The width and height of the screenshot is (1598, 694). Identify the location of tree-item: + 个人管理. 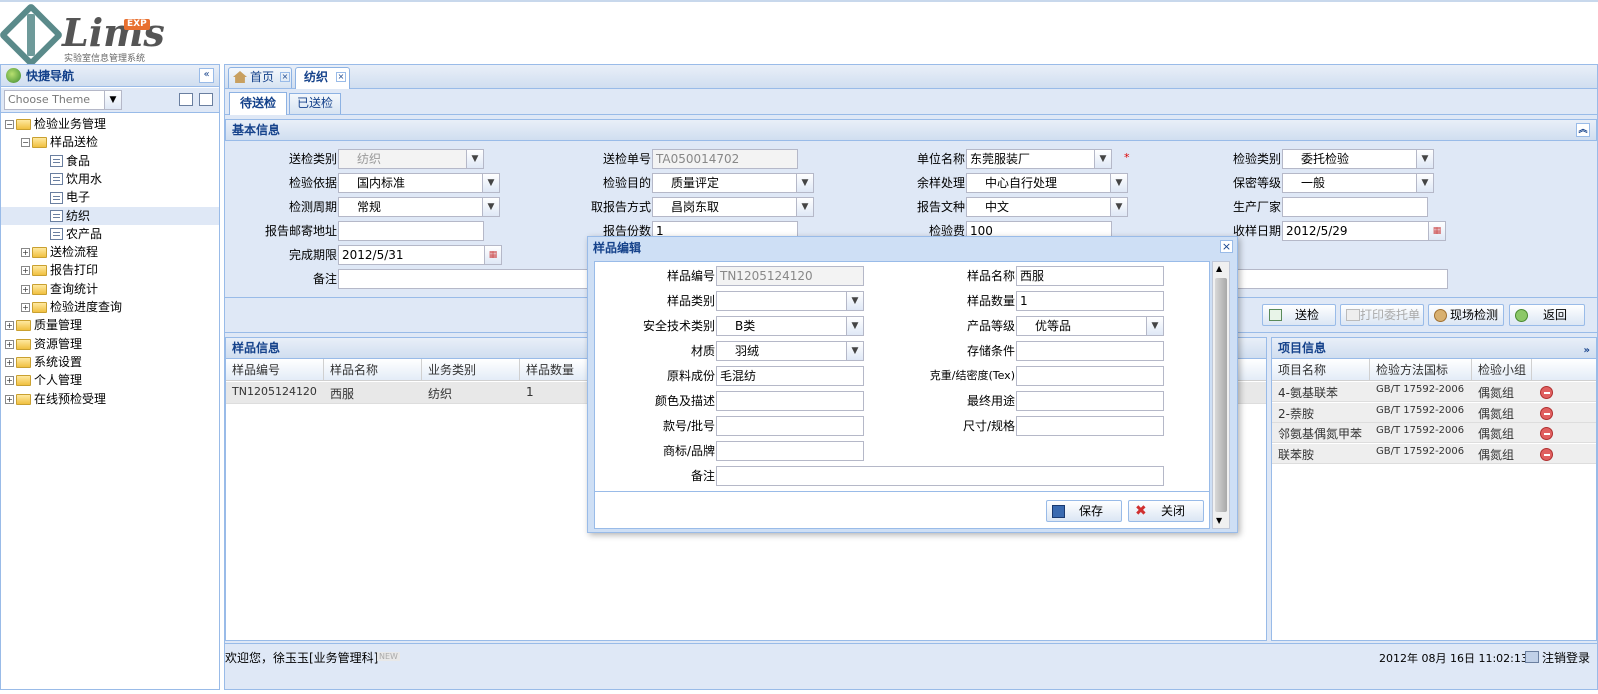
(110, 380).